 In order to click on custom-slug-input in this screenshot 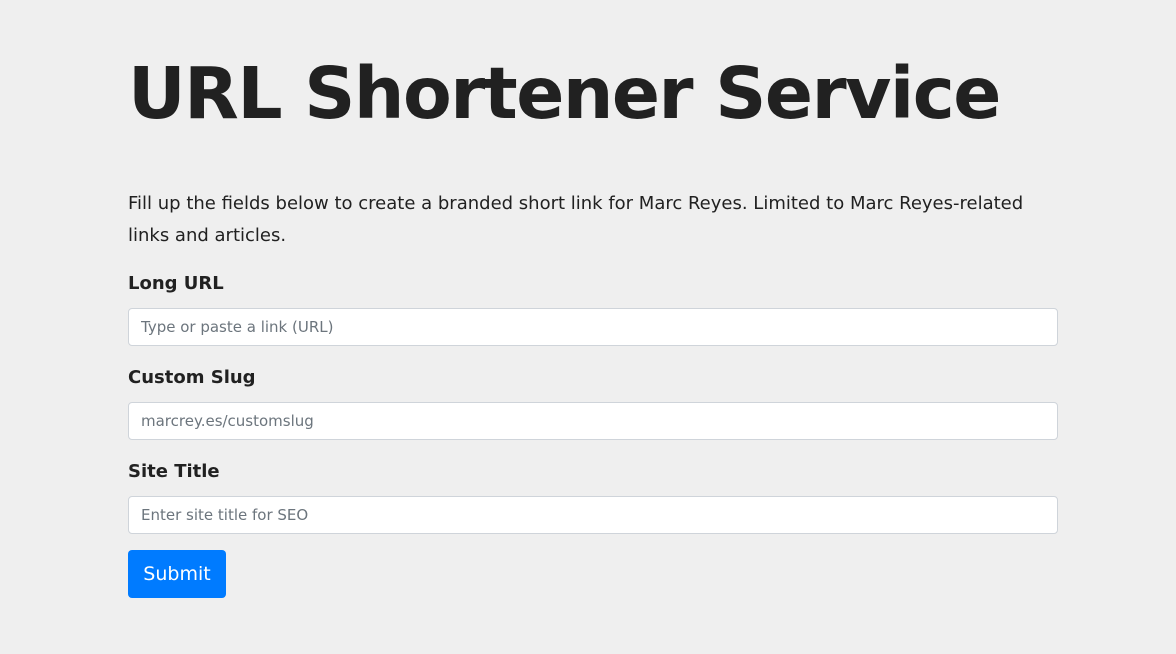, I will do `click(593, 421)`.